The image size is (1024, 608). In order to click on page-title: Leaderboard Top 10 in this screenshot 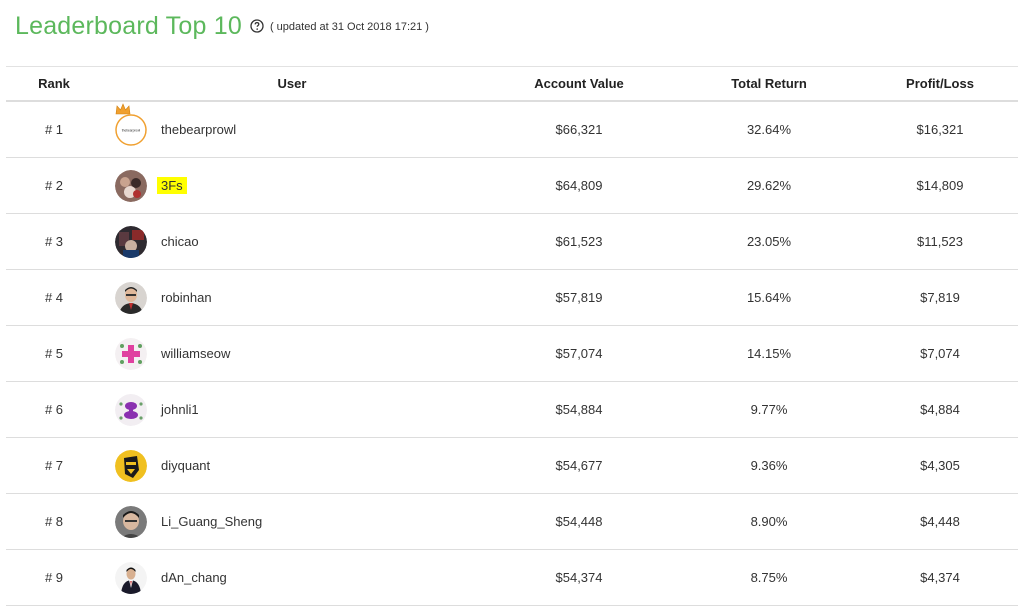, I will do `click(128, 25)`.